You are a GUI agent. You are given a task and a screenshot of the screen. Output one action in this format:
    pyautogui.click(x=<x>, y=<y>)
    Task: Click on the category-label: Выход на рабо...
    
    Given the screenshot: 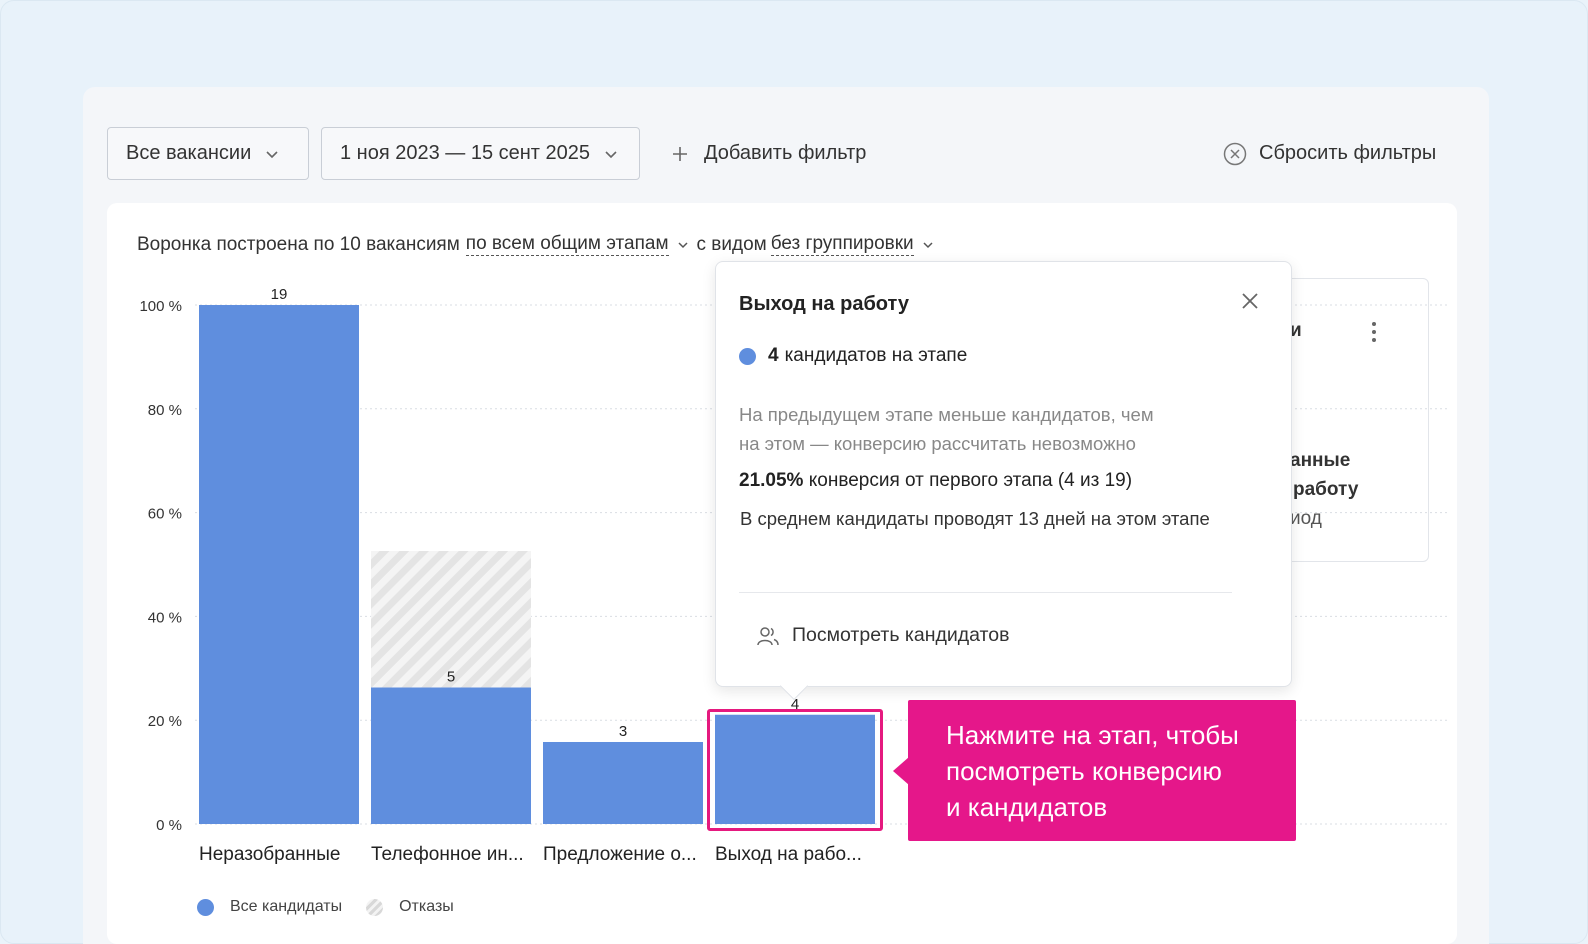 What is the action you would take?
    pyautogui.click(x=788, y=854)
    